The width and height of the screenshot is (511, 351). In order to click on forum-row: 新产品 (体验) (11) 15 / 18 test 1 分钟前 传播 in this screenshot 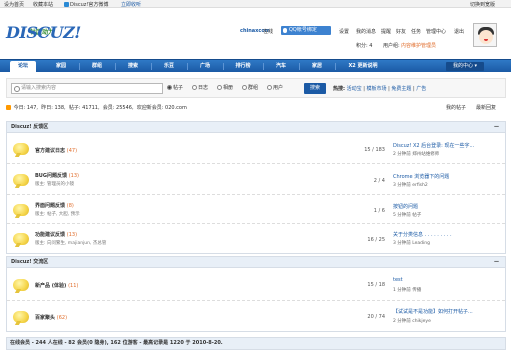, I will do `click(256, 285)`.